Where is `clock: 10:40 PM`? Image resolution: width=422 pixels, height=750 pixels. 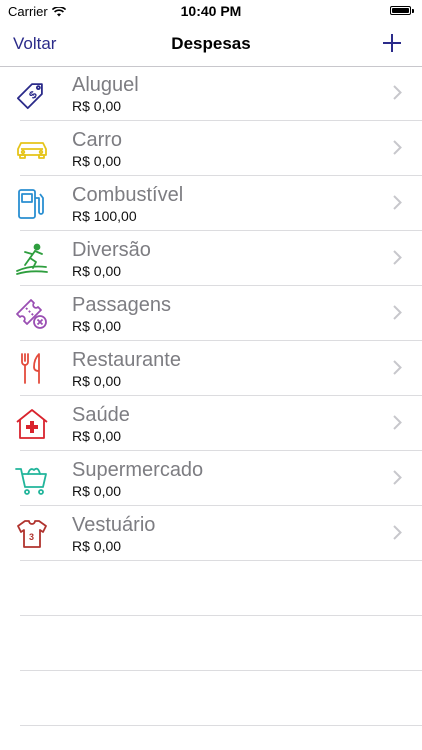
clock: 10:40 PM is located at coordinates (211, 11).